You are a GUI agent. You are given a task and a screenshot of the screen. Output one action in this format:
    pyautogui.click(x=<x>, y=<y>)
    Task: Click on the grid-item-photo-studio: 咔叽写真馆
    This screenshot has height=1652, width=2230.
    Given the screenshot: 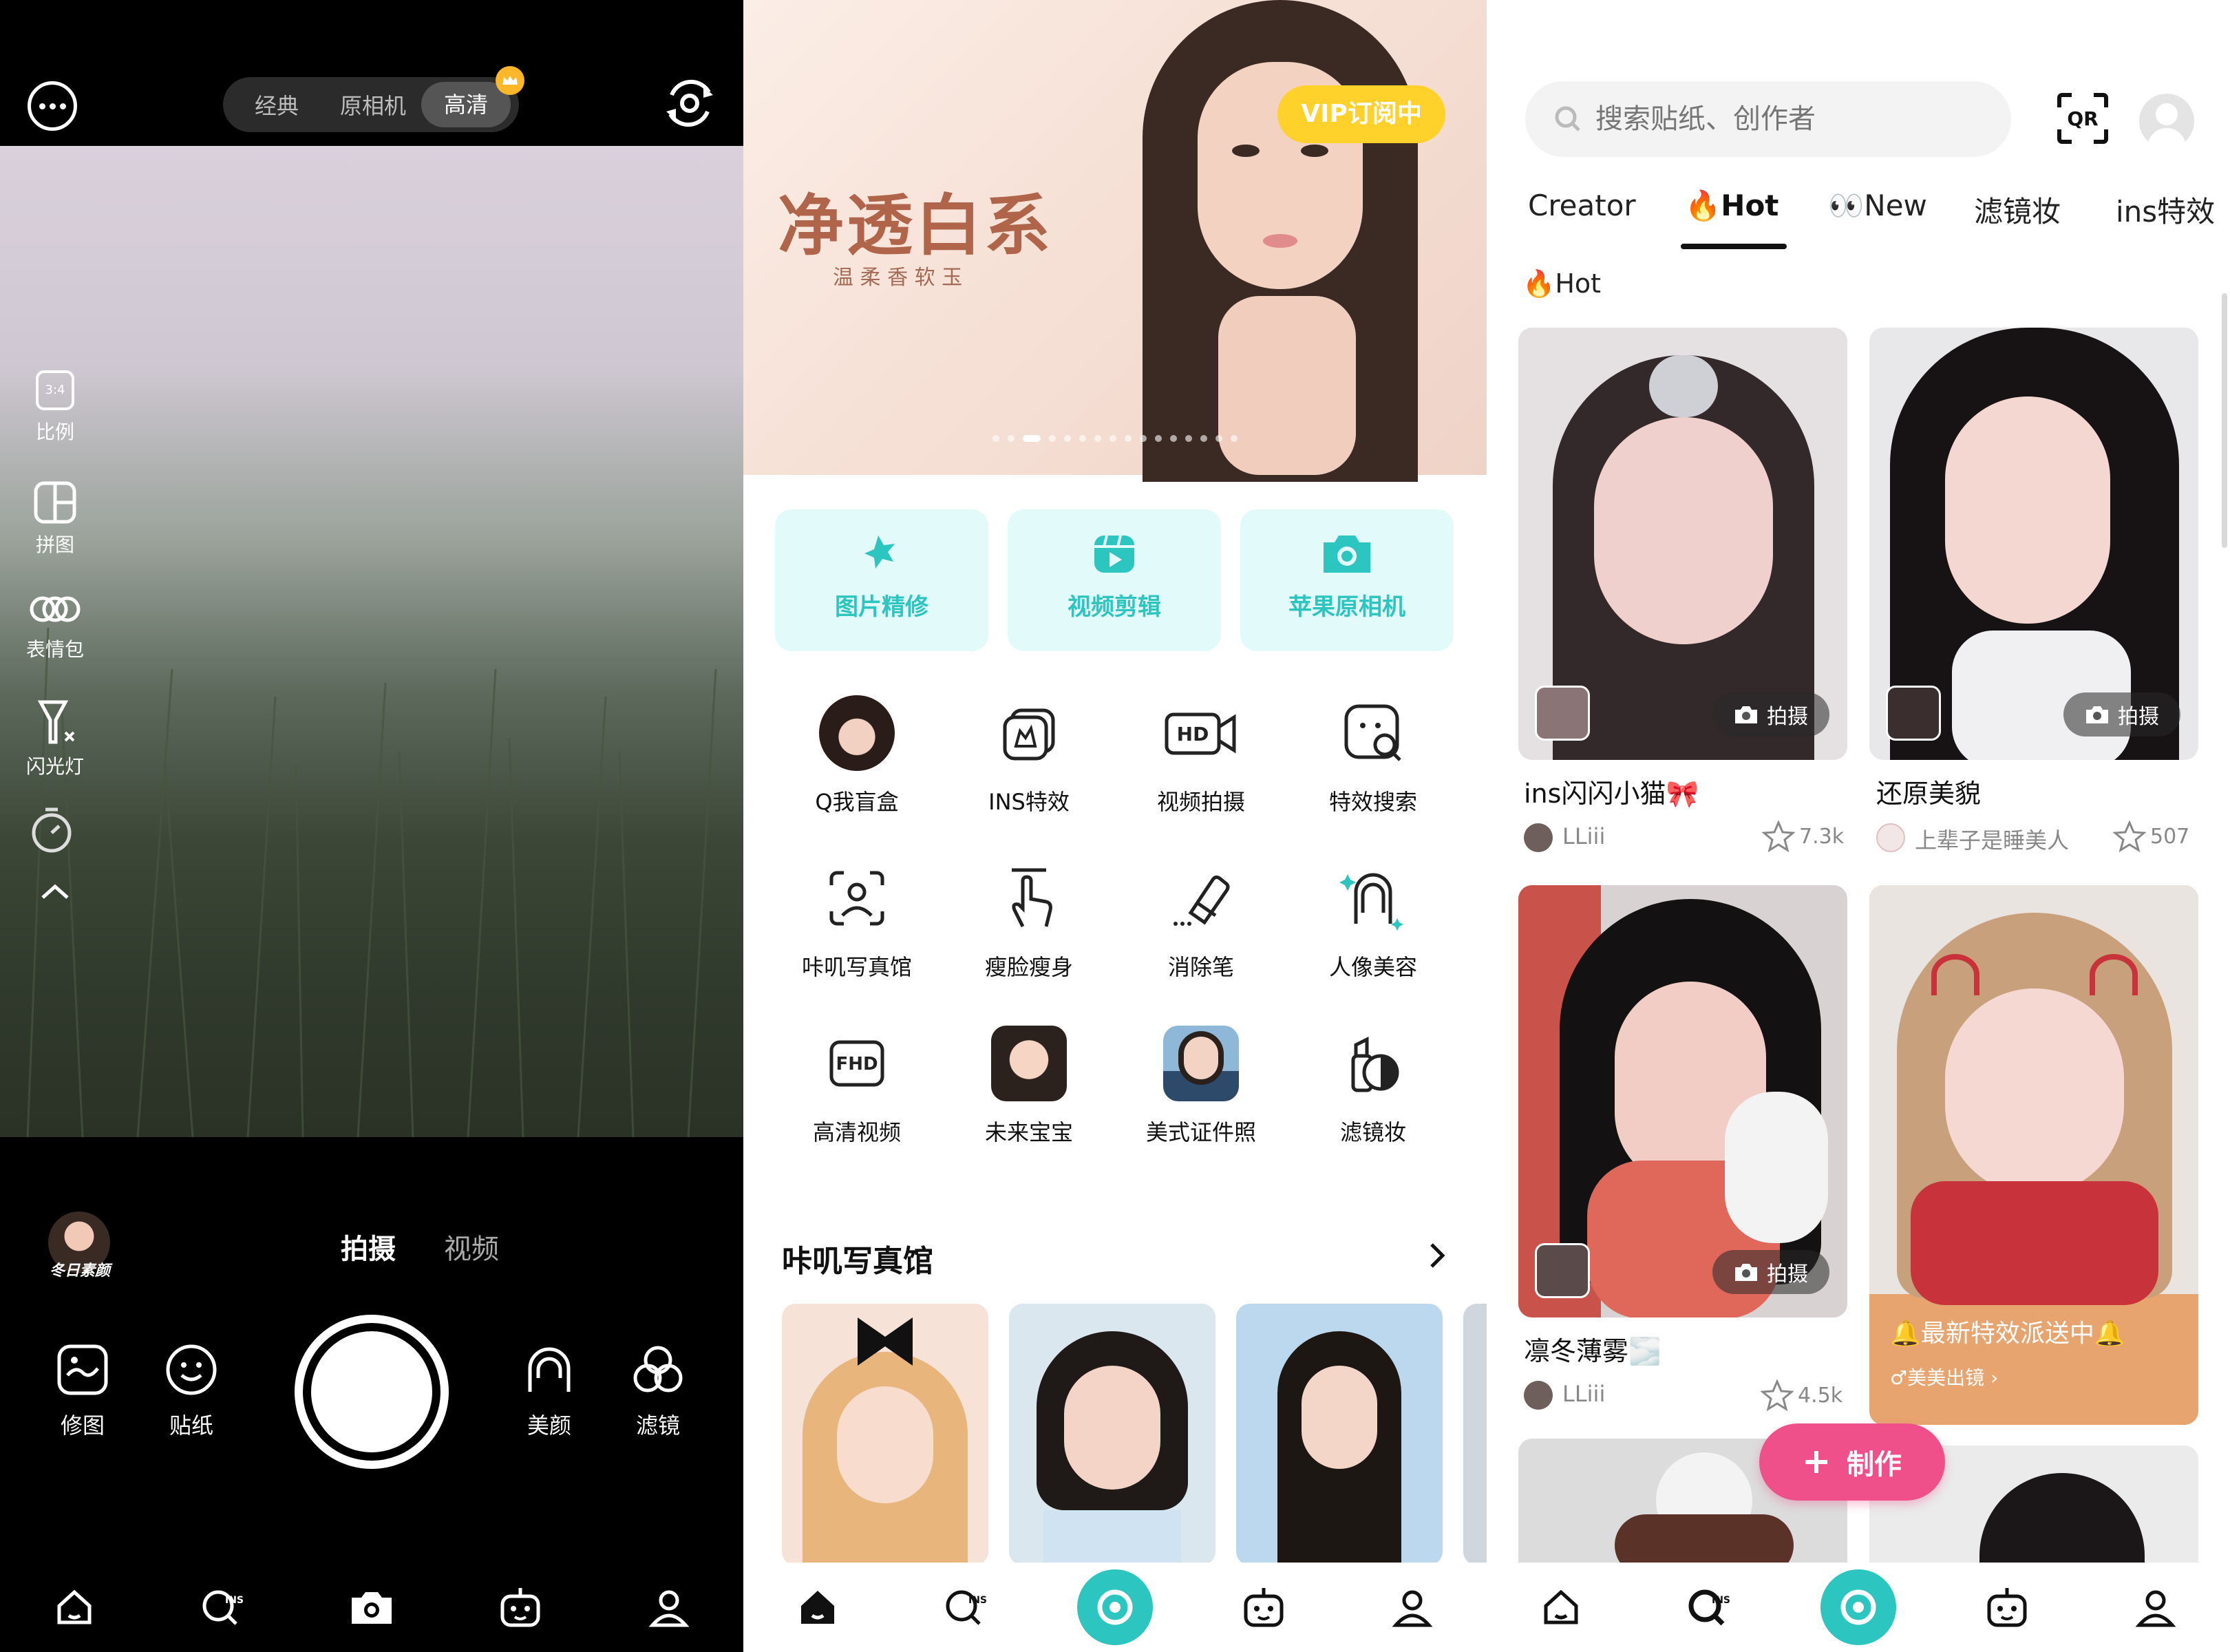 What is the action you would take?
    pyautogui.click(x=857, y=943)
    